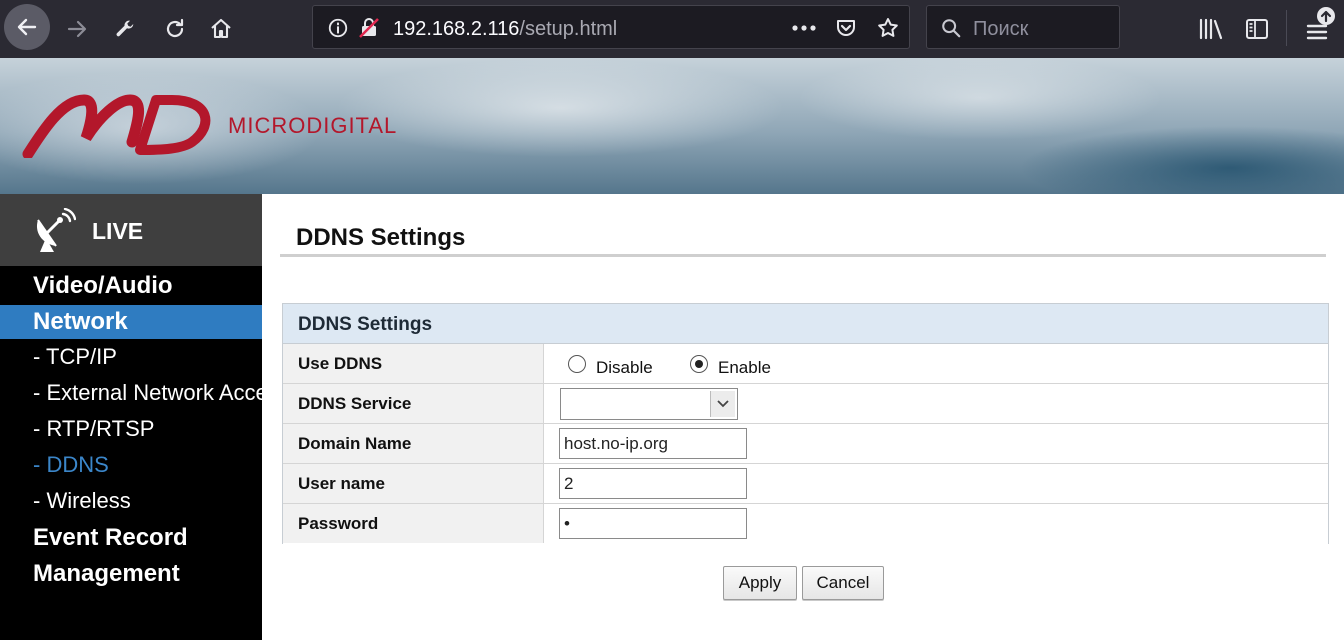 Image resolution: width=1344 pixels, height=640 pixels. I want to click on home-button, so click(221, 29).